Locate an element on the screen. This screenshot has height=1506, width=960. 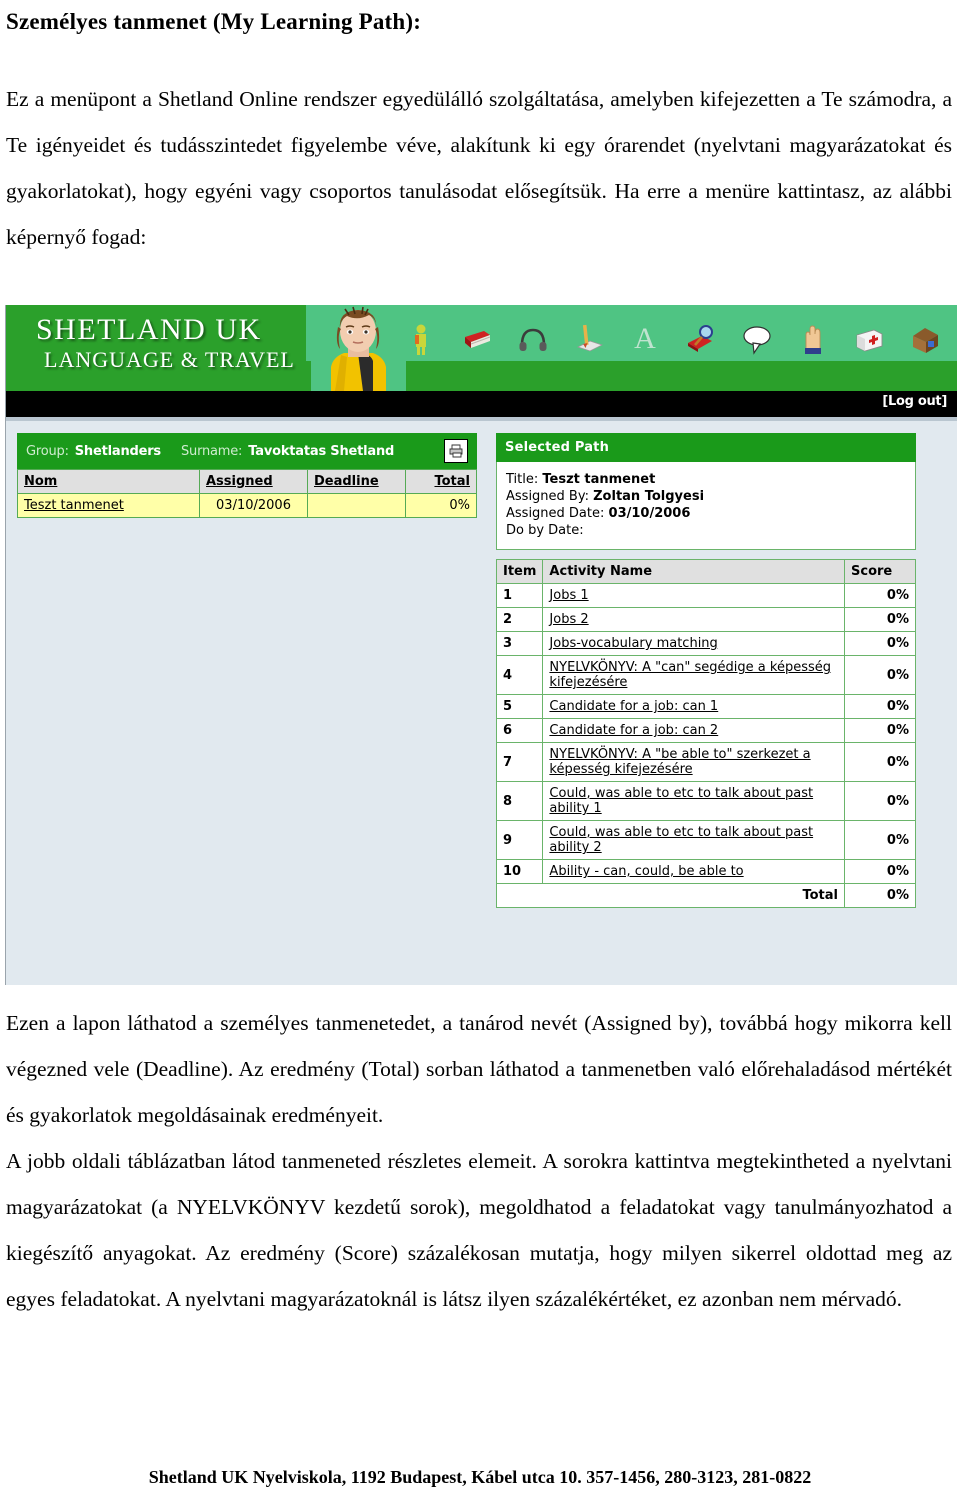
letter-a-icon: A is located at coordinates (645, 339).